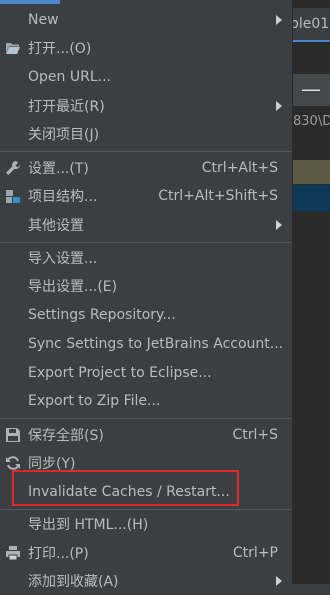 Image resolution: width=330 pixels, height=595 pixels. What do you see at coordinates (311, 121) in the screenshot?
I see `path-fragment: 830\D` at bounding box center [311, 121].